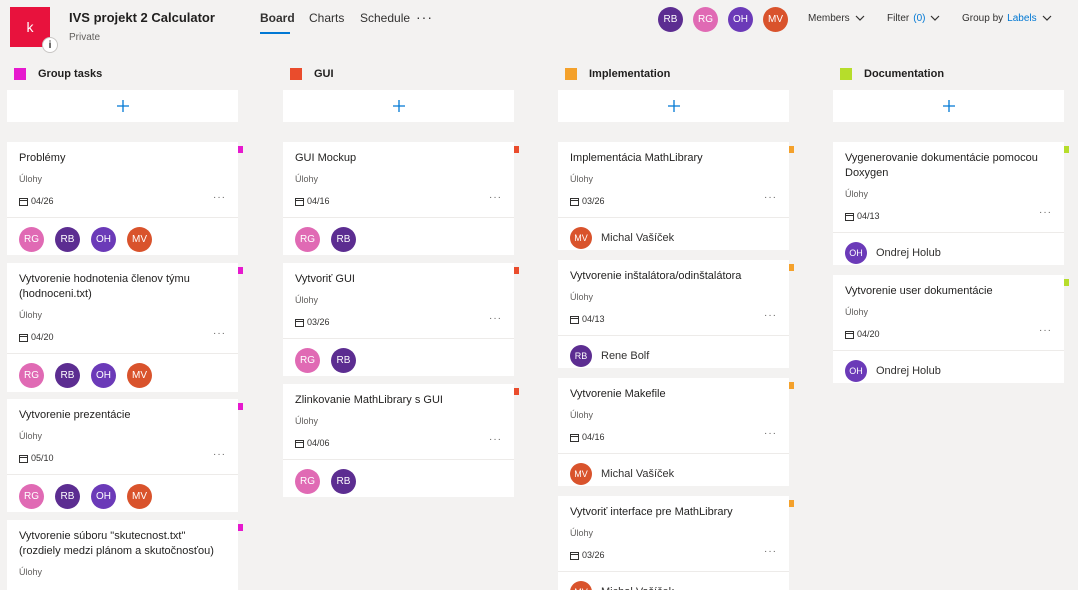  Describe the element at coordinates (401, 198) in the screenshot. I see `task-card: GUI Mockup Úlohy 04/16 ··· RG RB` at that location.